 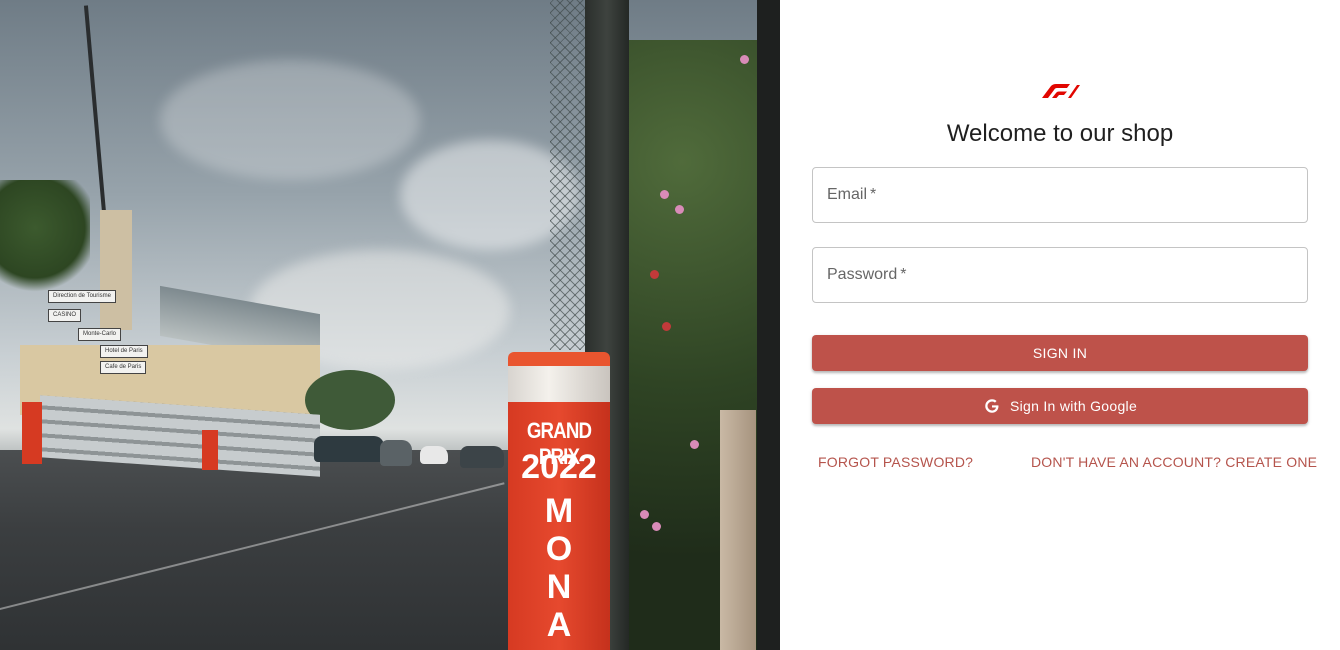 What do you see at coordinates (738, 530) in the screenshot?
I see `stone-wall` at bounding box center [738, 530].